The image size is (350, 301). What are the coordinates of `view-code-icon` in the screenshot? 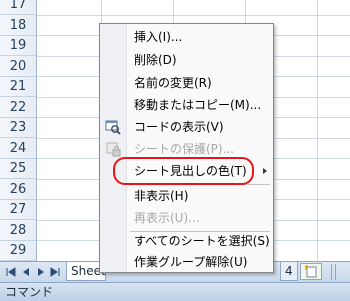 It's located at (113, 127).